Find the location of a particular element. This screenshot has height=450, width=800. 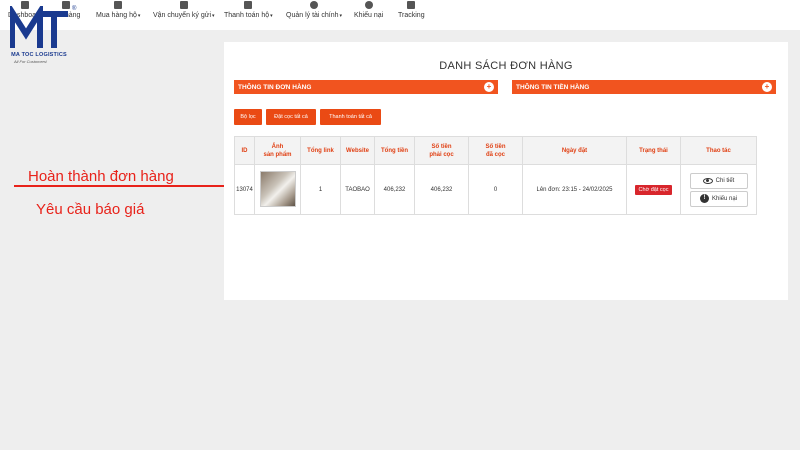

wallet-icon is located at coordinates (248, 5).